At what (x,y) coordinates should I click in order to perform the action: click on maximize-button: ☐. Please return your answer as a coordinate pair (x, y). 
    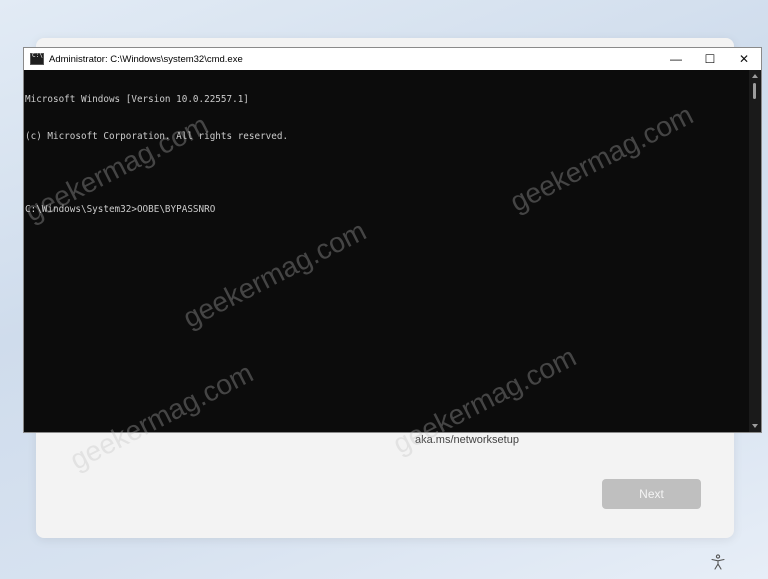
    Looking at the image, I should click on (710, 59).